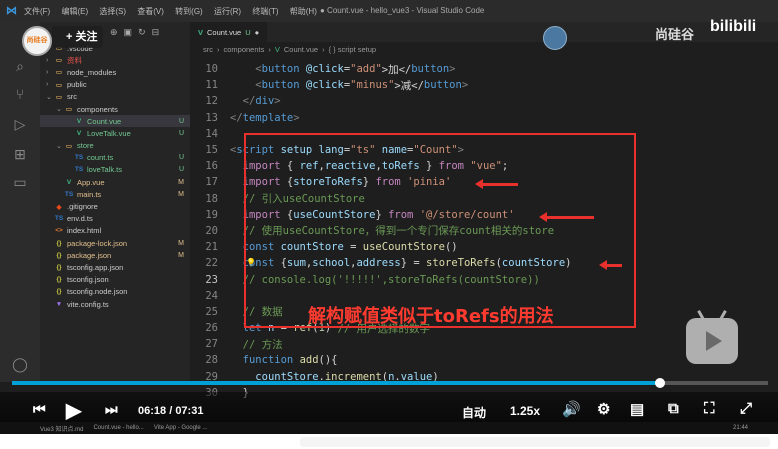 The image size is (778, 449). Describe the element at coordinates (211, 311) in the screenshot. I see `line-number: 25` at that location.